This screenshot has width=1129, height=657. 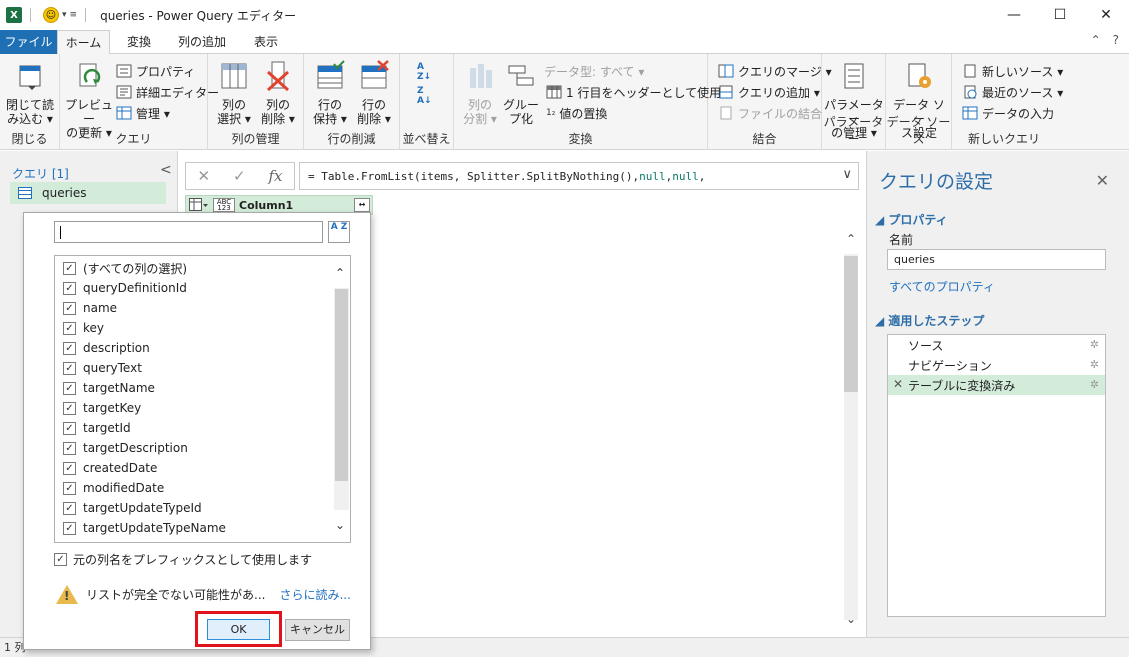 I want to click on cancel-button: キャンセル, so click(x=317, y=630).